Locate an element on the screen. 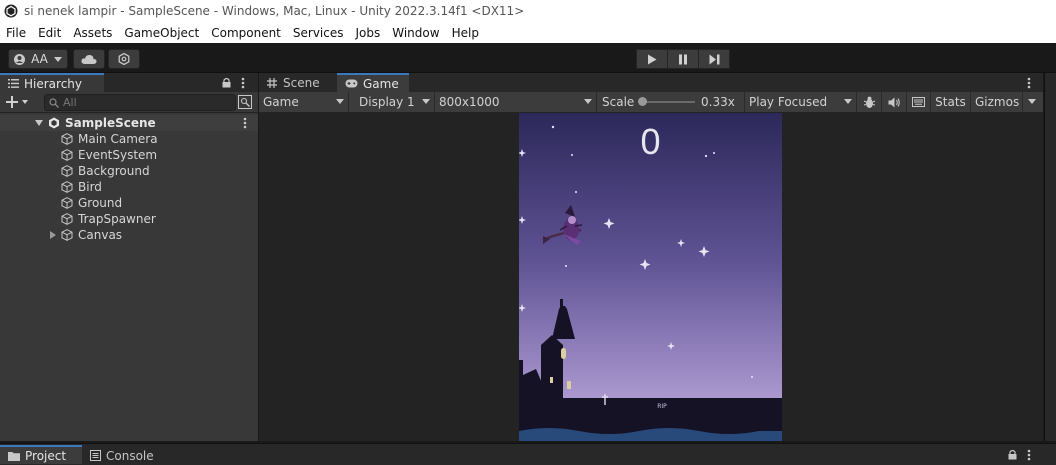 The height and width of the screenshot is (465, 1056). pause-button is located at coordinates (683, 59).